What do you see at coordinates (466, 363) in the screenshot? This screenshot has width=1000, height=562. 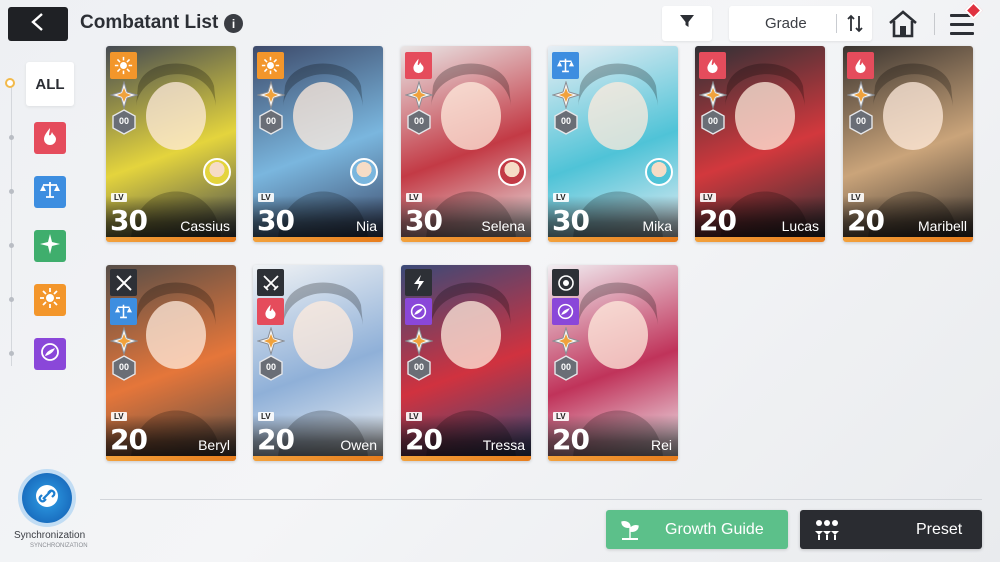 I see `combatant-card-tressa: 00 LV 20 Tressa` at bounding box center [466, 363].